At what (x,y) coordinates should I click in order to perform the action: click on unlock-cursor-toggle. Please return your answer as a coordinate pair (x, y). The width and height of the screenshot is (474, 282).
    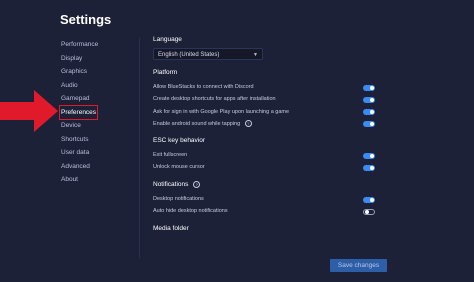
    Looking at the image, I should click on (369, 167).